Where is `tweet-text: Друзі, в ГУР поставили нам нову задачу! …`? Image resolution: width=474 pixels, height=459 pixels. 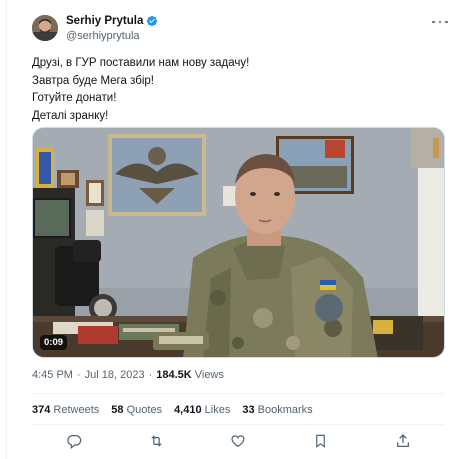 tweet-text: Друзі, в ГУР поставили нам нову задачу! … is located at coordinates (237, 90).